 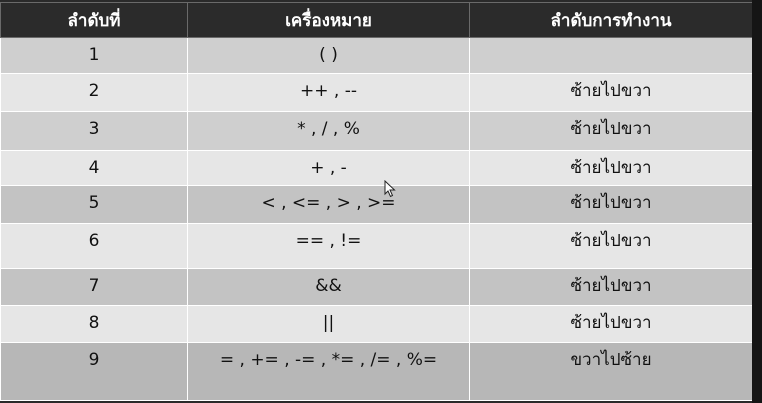 I want to click on table-row: 5 < , <= , > , >= ซ้ายไปขวา, so click(x=376, y=204).